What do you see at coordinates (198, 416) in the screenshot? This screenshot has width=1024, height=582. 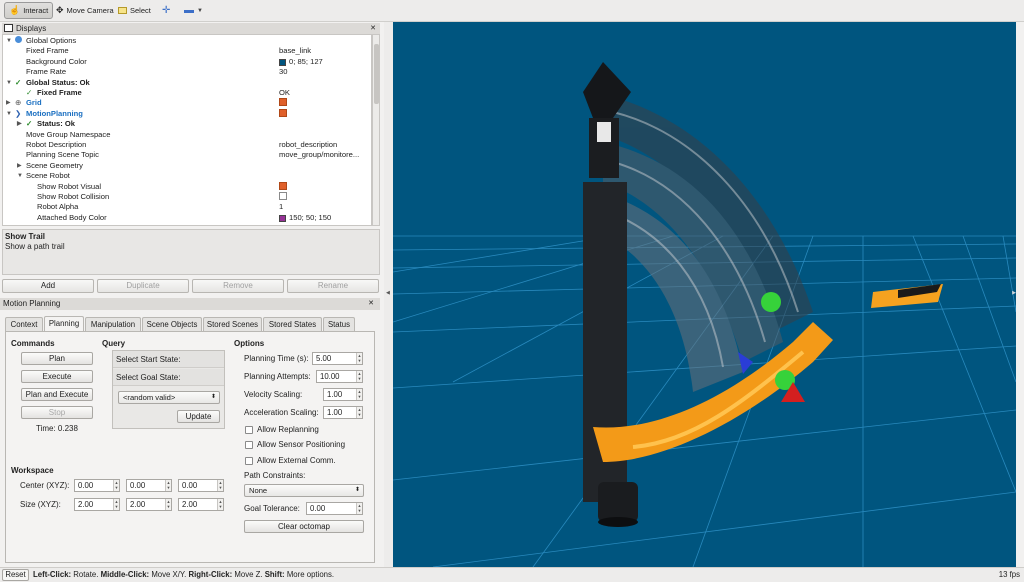 I see `update-button: Update` at bounding box center [198, 416].